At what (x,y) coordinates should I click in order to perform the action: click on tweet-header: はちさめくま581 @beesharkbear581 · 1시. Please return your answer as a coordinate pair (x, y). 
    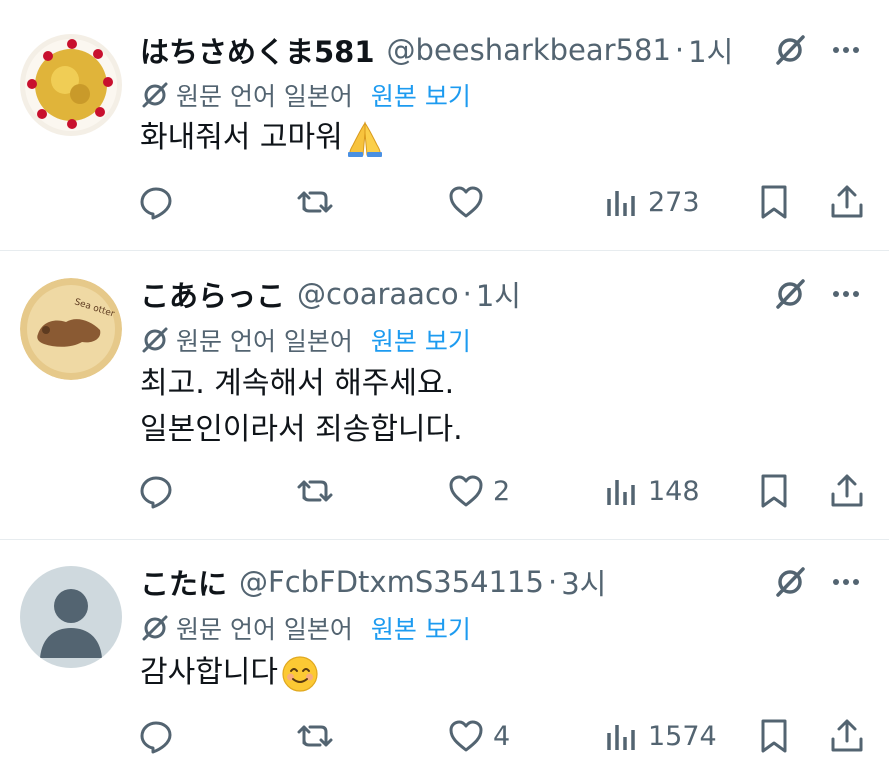
    Looking at the image, I should click on (436, 50).